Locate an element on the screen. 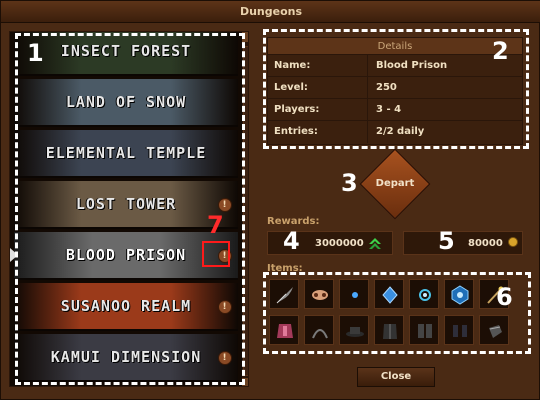 This screenshot has width=540, height=400. dungeon-name: LOST TOWER is located at coordinates (126, 204).